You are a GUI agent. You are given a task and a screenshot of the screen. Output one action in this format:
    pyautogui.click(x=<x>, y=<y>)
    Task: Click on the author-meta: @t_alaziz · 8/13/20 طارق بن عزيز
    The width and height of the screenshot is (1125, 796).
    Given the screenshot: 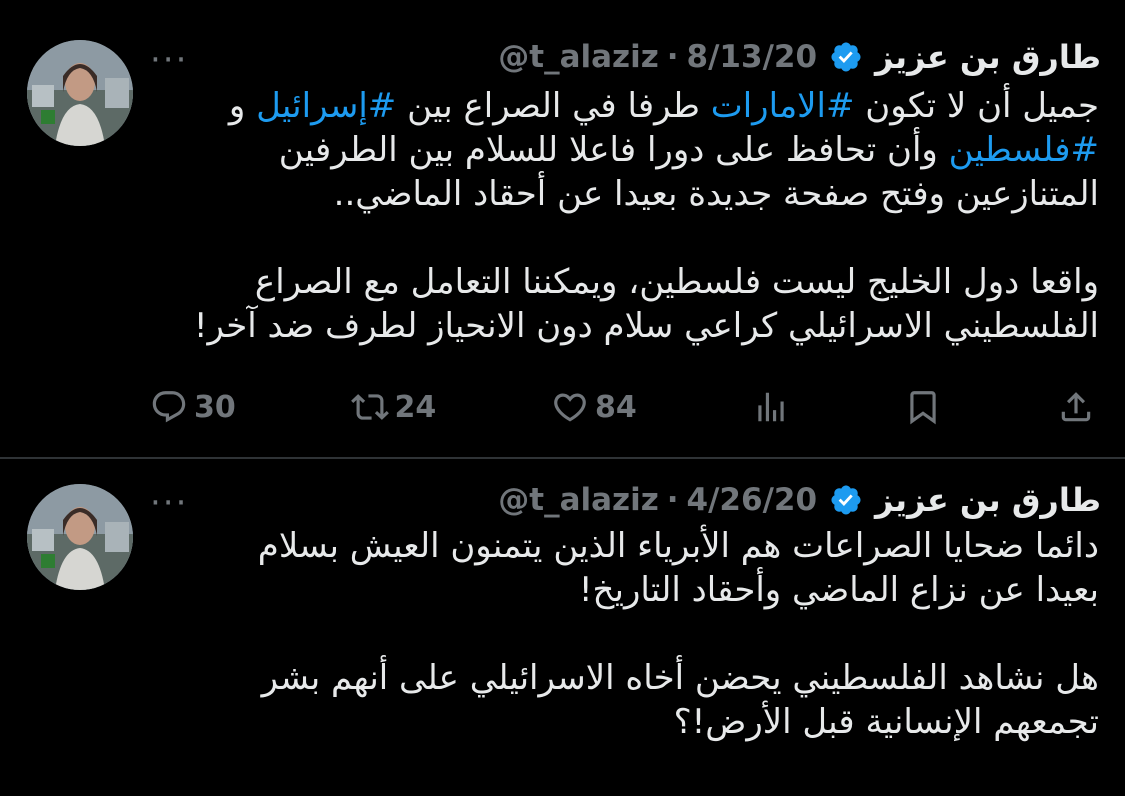 What is the action you would take?
    pyautogui.click(x=799, y=57)
    